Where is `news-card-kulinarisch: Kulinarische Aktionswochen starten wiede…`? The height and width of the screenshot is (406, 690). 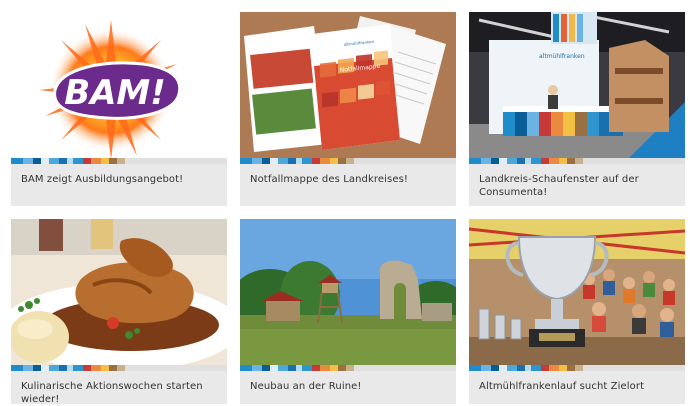 news-card-kulinarisch: Kulinarische Aktionswochen starten wiede… is located at coordinates (119, 312).